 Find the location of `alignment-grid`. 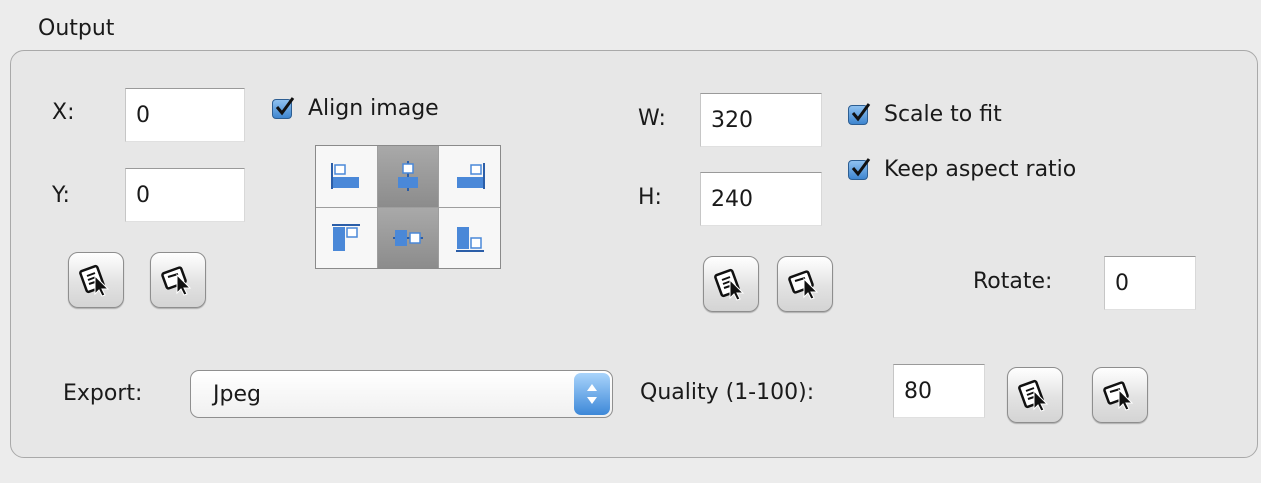

alignment-grid is located at coordinates (408, 207).